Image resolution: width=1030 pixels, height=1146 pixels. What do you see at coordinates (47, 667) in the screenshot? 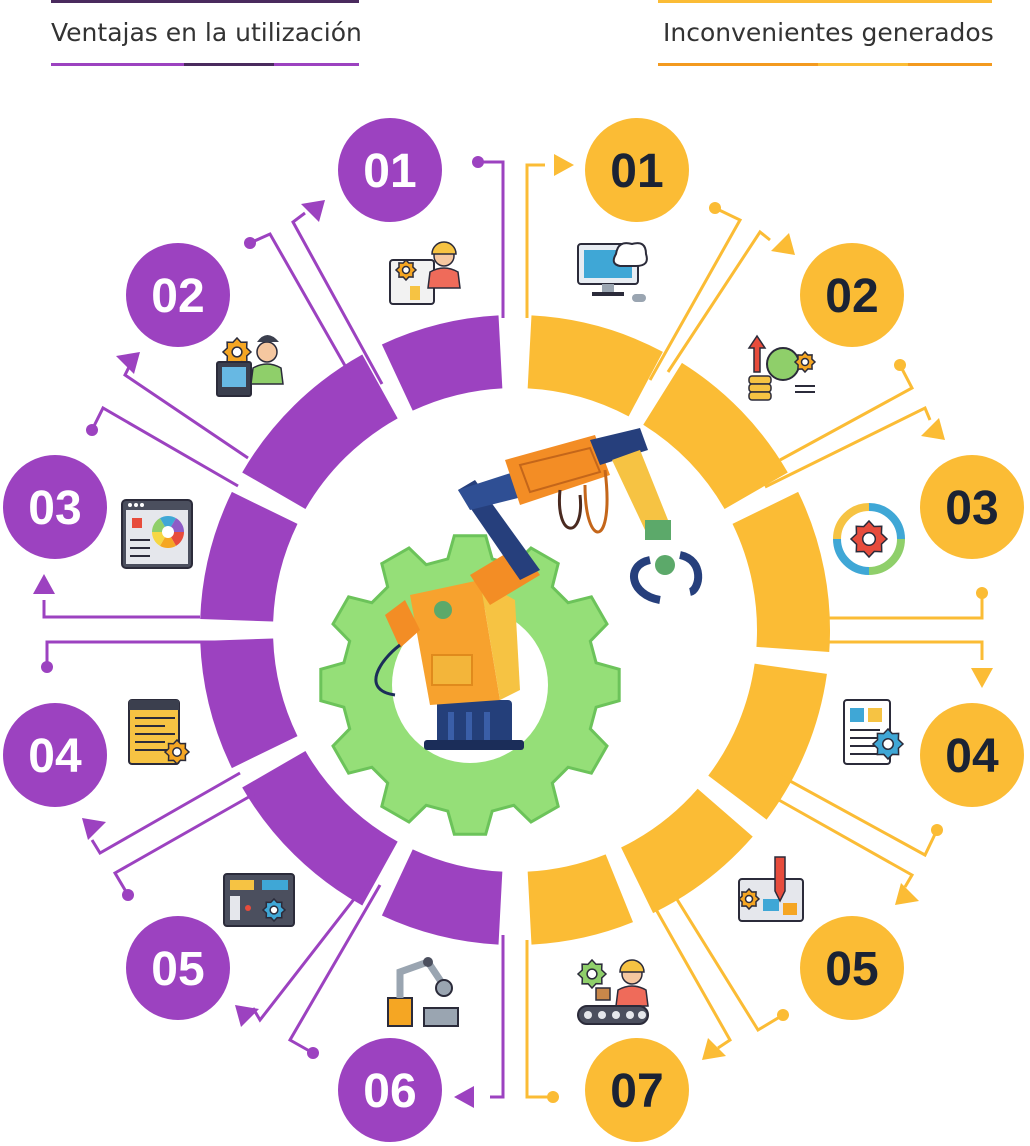
I see `connector-advantage-04-dot` at bounding box center [47, 667].